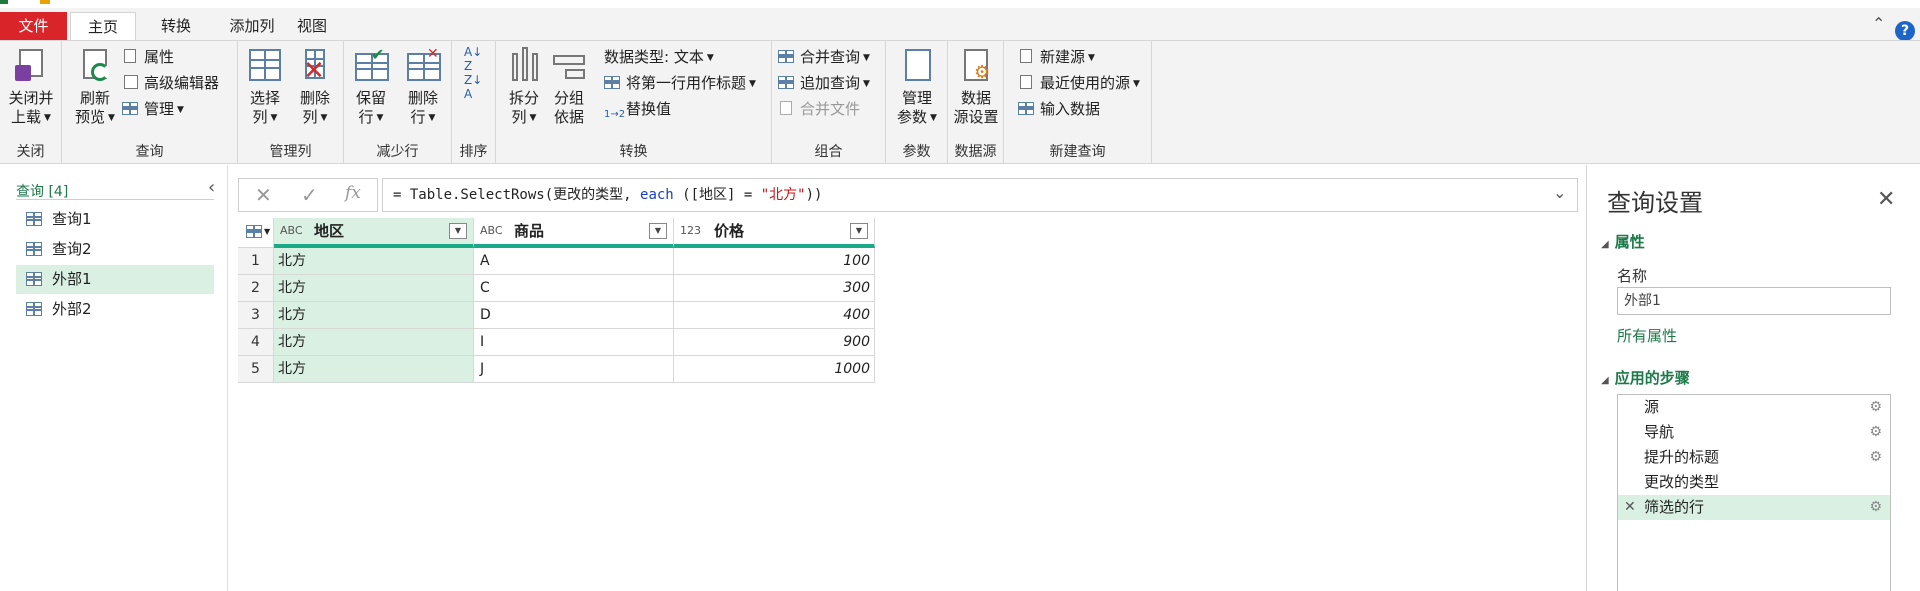 The height and width of the screenshot is (591, 1920). What do you see at coordinates (1878, 23) in the screenshot?
I see `collapse-ribbon-icon: ⌃` at bounding box center [1878, 23].